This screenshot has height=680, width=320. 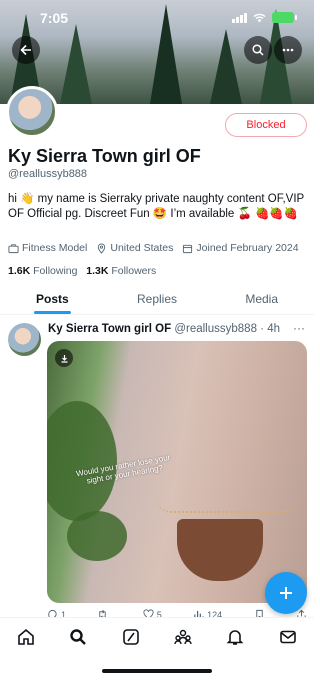 I want to click on status-time: 7:05, so click(x=54, y=18).